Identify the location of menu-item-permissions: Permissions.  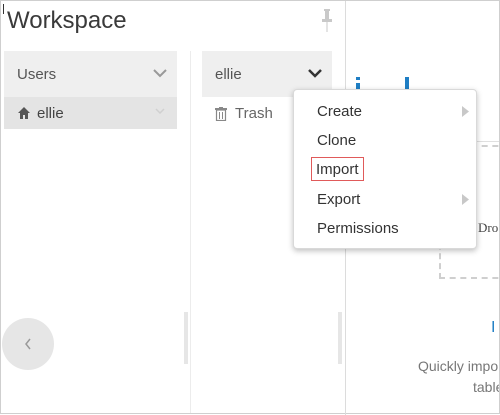
(358, 228).